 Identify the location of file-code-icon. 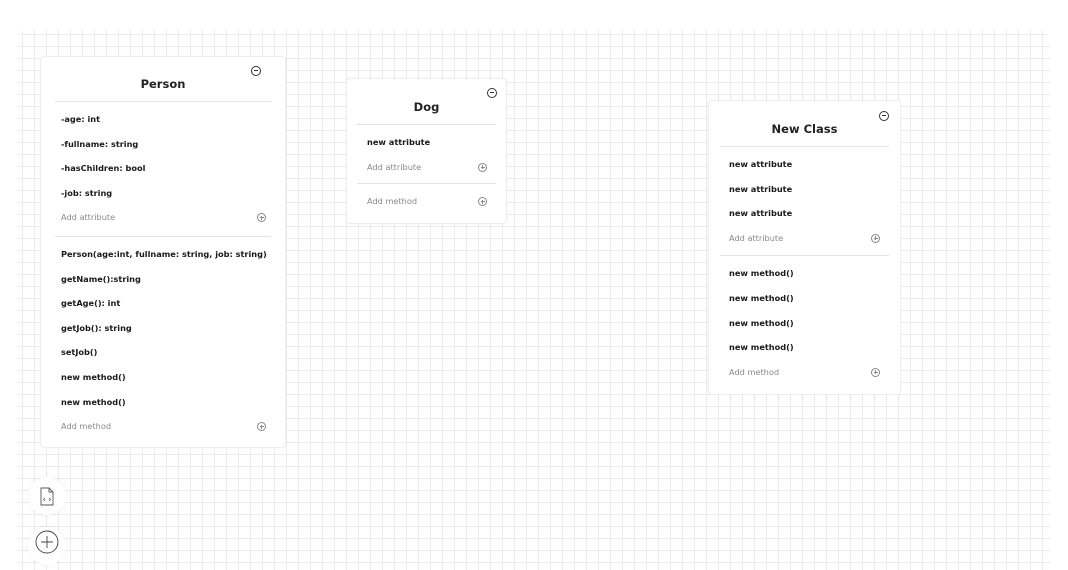
(47, 496).